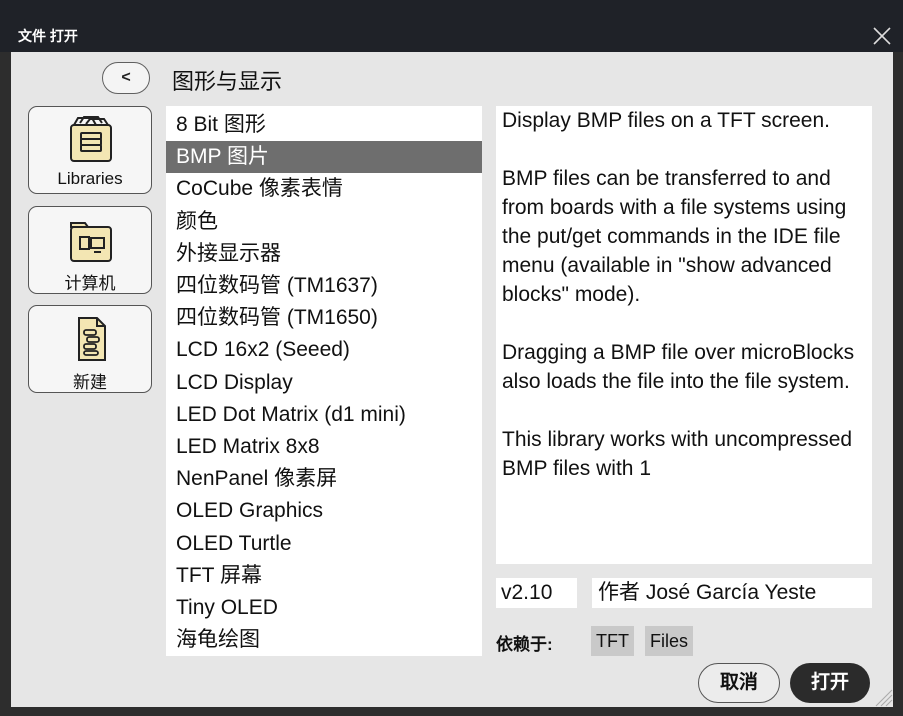 The width and height of the screenshot is (903, 716). I want to click on libraries-icon, so click(91, 139).